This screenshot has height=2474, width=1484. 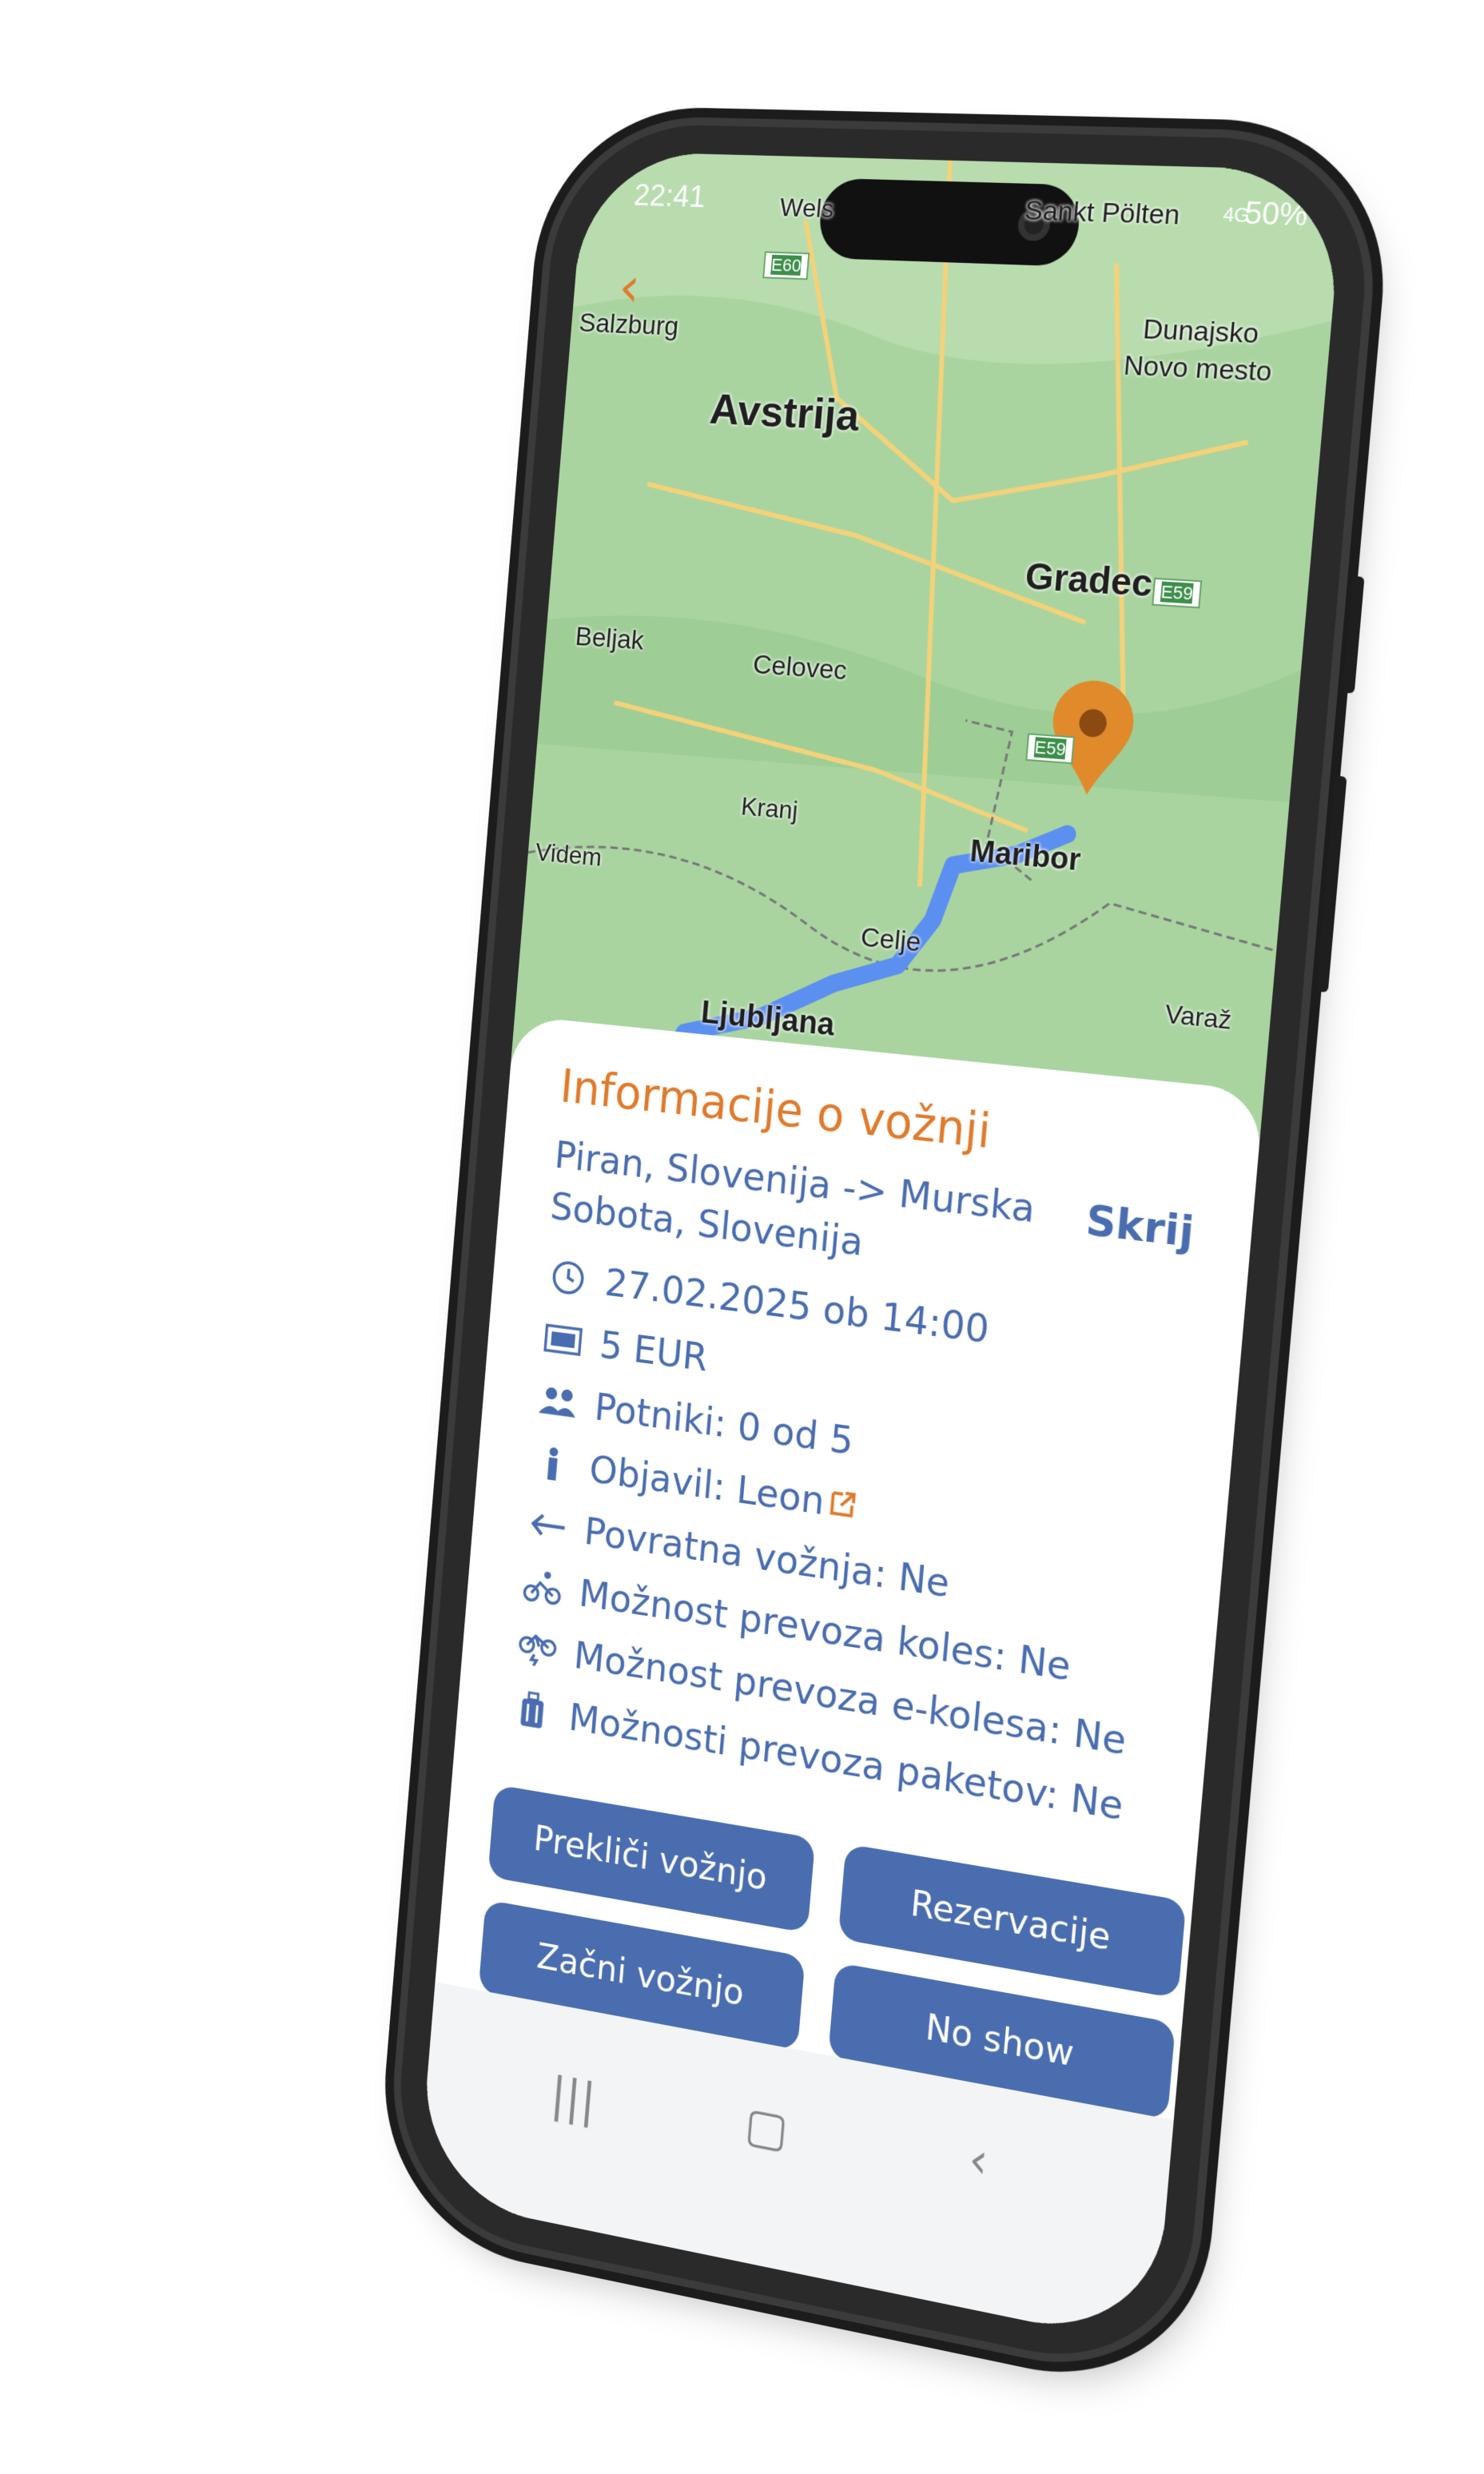 What do you see at coordinates (724, 1424) in the screenshot?
I see `detail-text: Potniki: 0 od 5` at bounding box center [724, 1424].